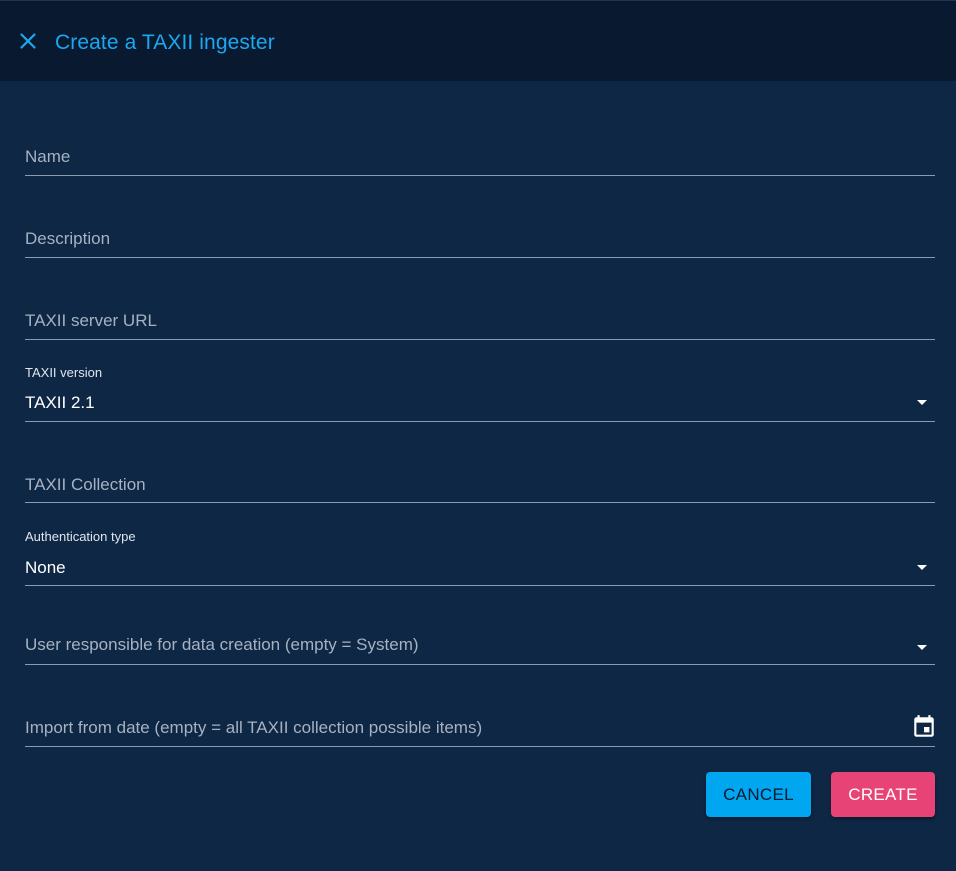 The height and width of the screenshot is (871, 956). Describe the element at coordinates (480, 153) in the screenshot. I see `name-field: Name` at that location.